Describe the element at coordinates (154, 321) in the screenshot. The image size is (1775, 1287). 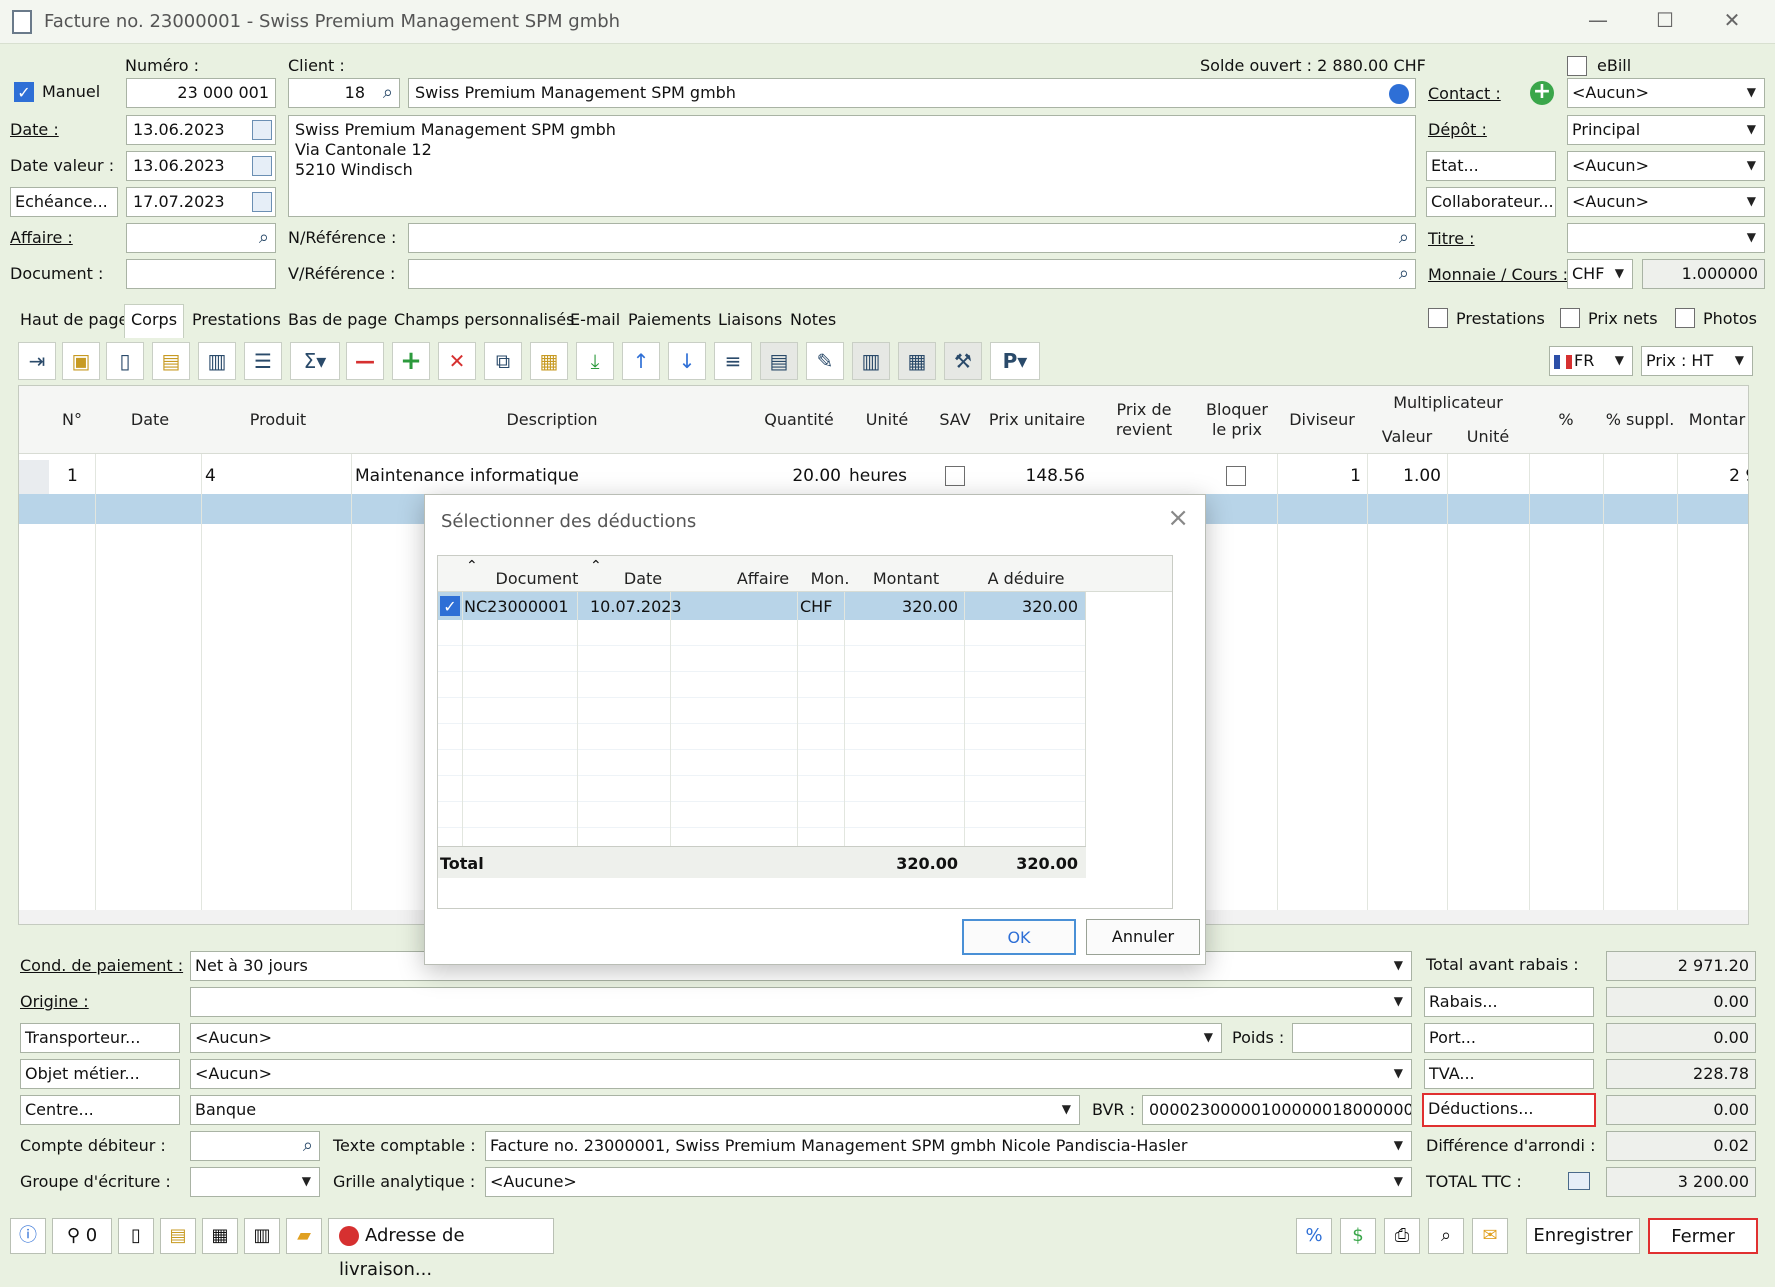
I see `tab-corps: Corps` at that location.